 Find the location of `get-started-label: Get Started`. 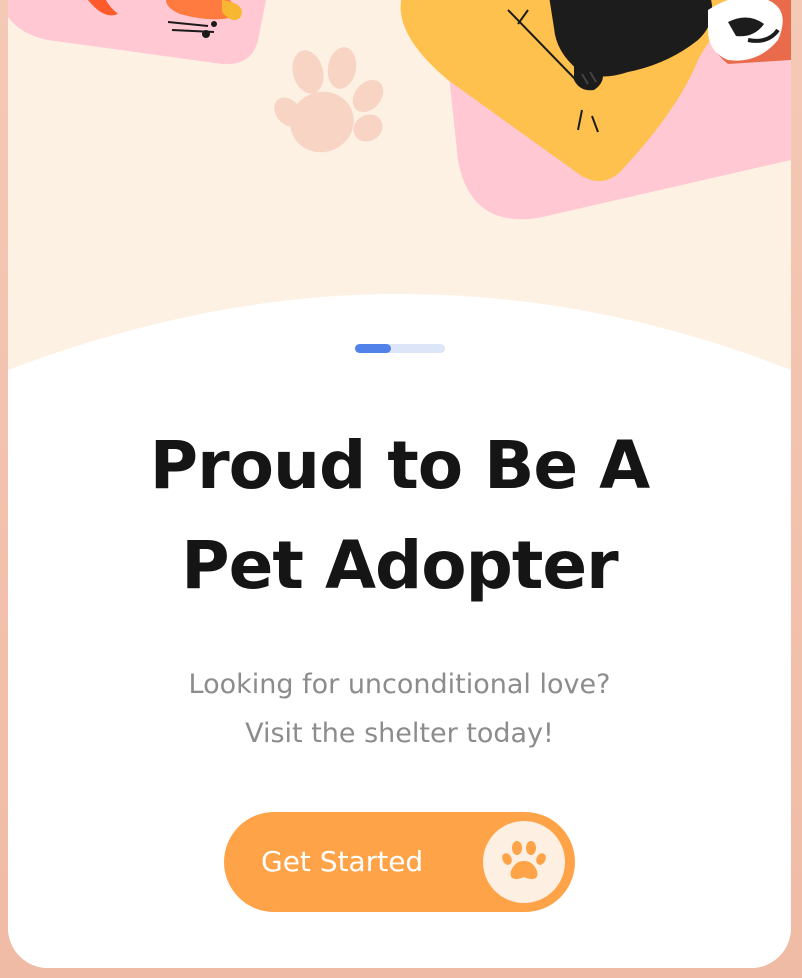

get-started-label: Get Started is located at coordinates (342, 861).